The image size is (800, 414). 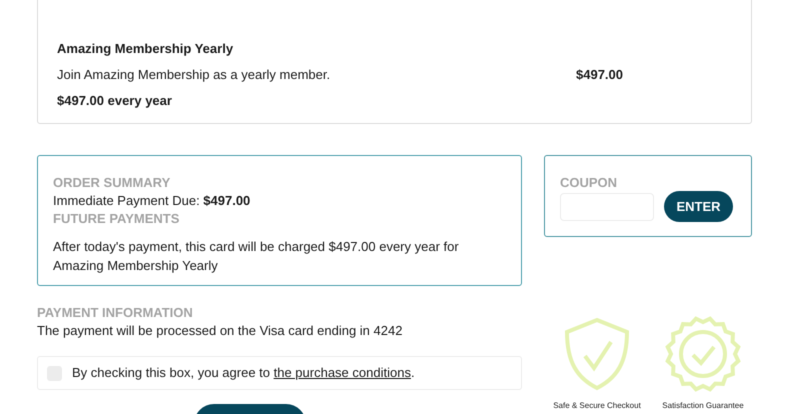 I want to click on section-heading: COUPON, so click(x=589, y=182).